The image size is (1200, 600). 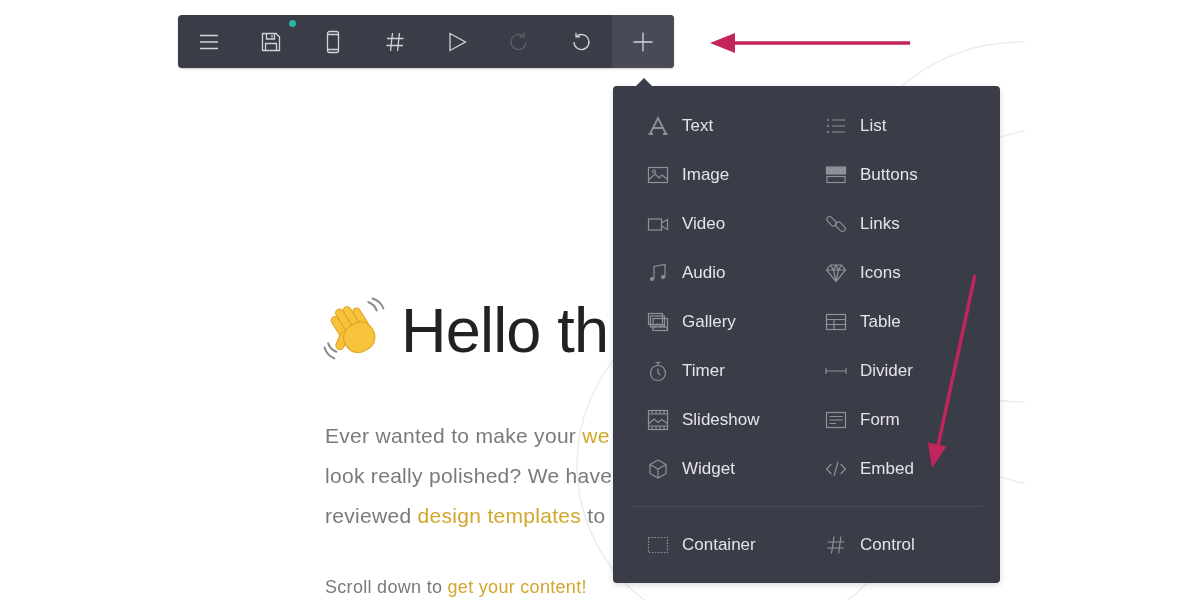 I want to click on menu-item: Control, so click(x=870, y=544).